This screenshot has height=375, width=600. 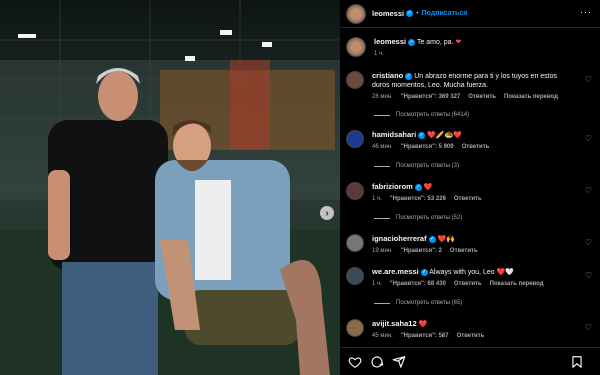 I want to click on comment-time: 46 мин., so click(x=382, y=147).